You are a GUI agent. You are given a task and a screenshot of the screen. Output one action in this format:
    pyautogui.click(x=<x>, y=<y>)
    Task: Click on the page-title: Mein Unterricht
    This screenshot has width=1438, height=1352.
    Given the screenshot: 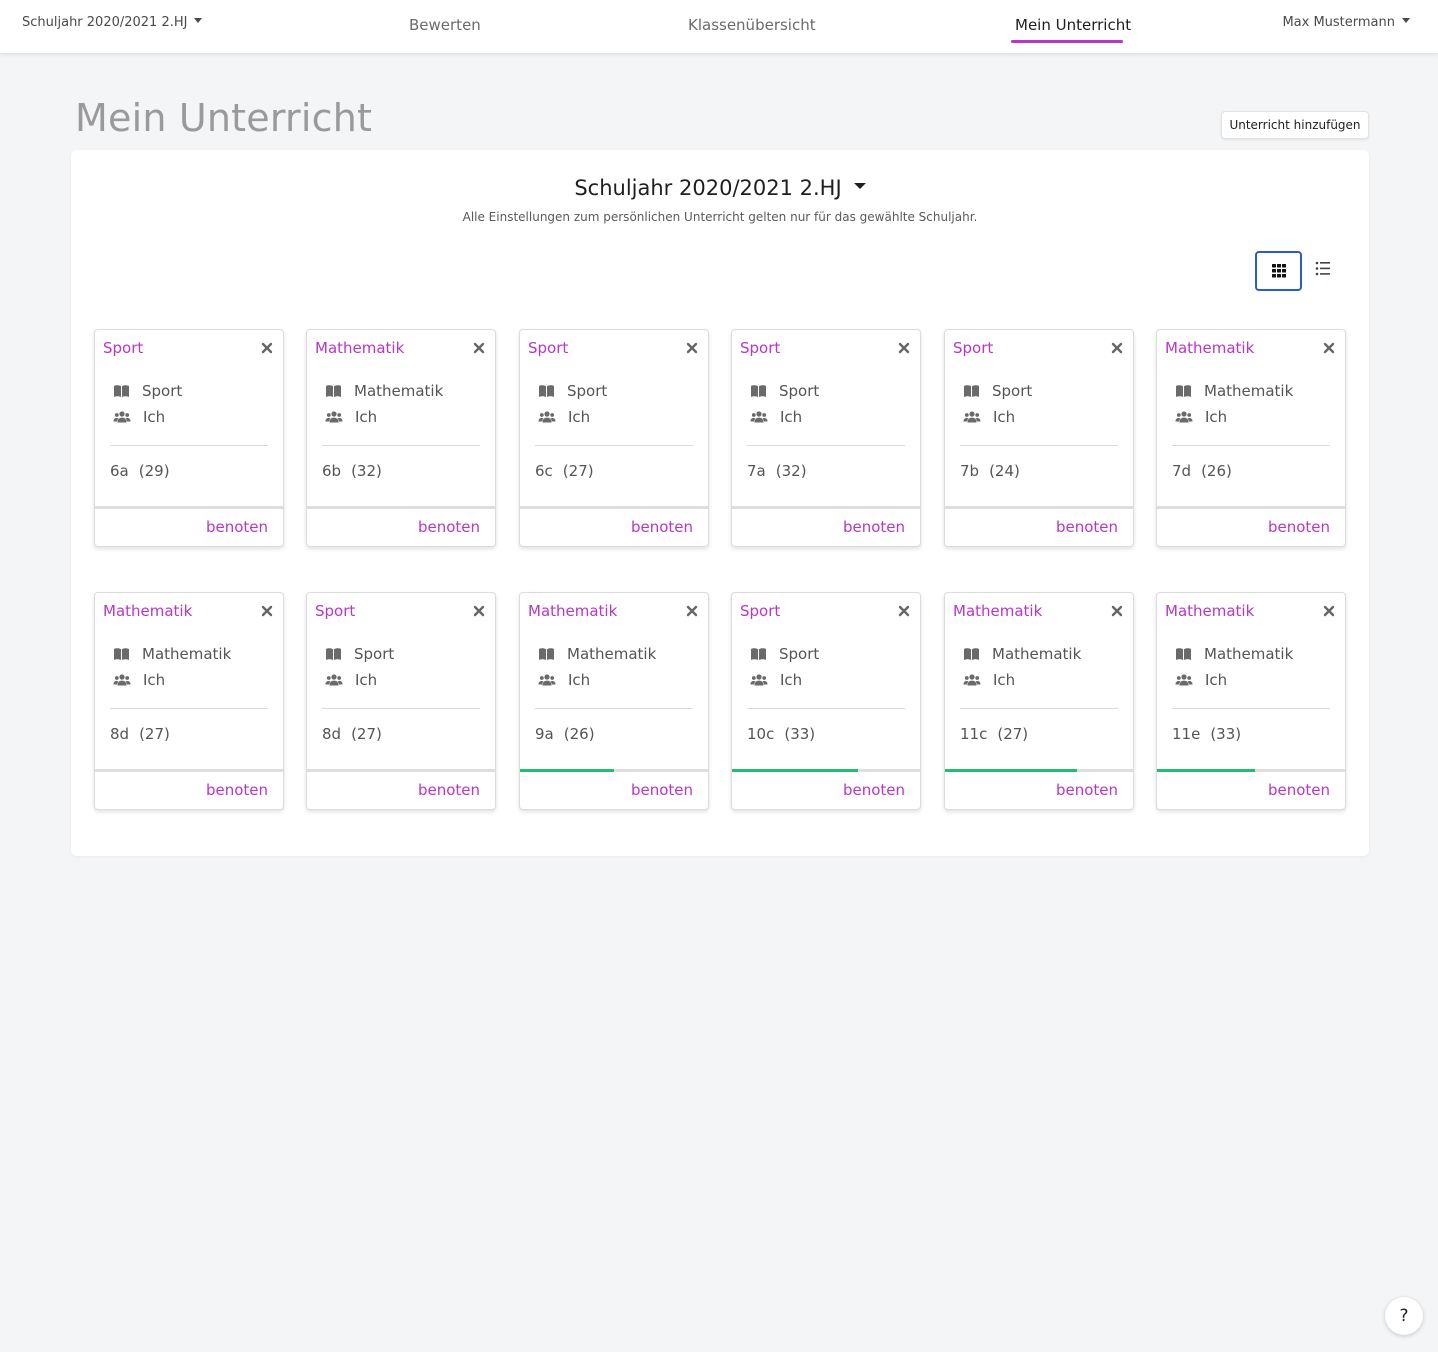 What is the action you would take?
    pyautogui.click(x=224, y=118)
    